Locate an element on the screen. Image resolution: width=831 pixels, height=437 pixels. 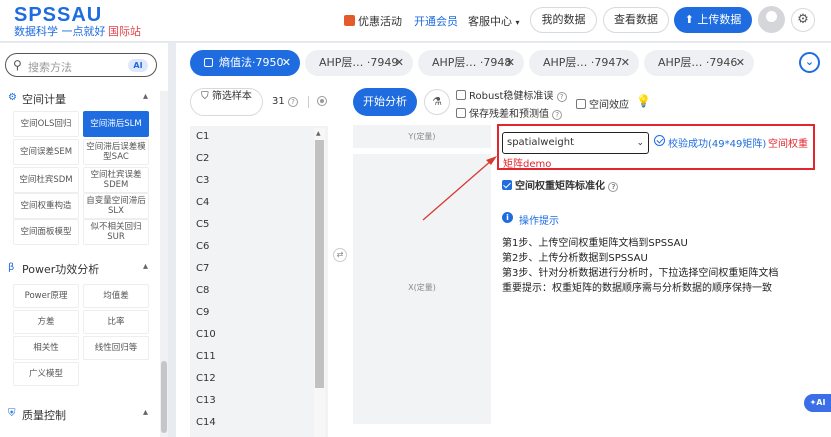
ai-assistant-button: ✦AI is located at coordinates (817, 403).